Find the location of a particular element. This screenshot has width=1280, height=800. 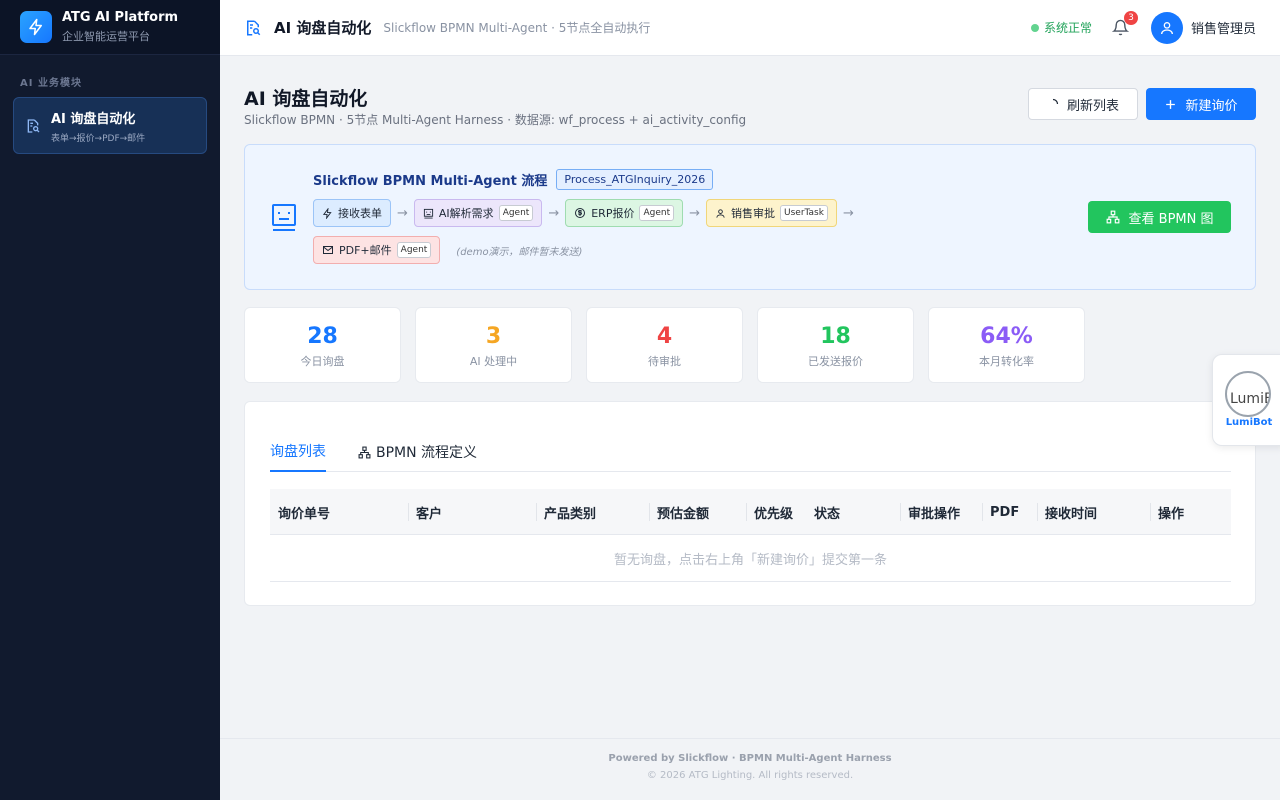

avatar is located at coordinates (1166, 27).